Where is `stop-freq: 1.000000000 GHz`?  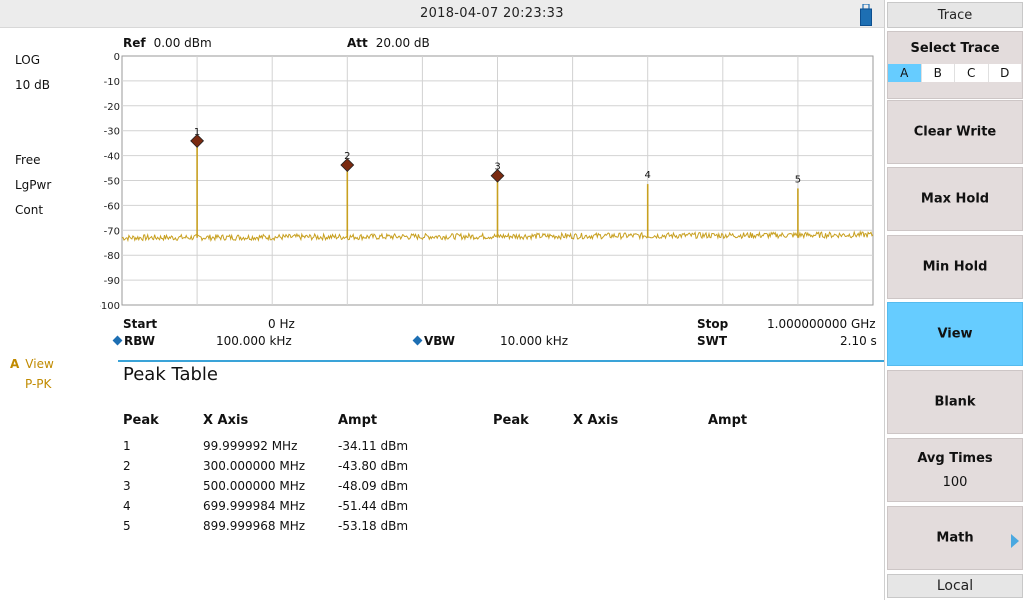
stop-freq: 1.000000000 GHz is located at coordinates (821, 324).